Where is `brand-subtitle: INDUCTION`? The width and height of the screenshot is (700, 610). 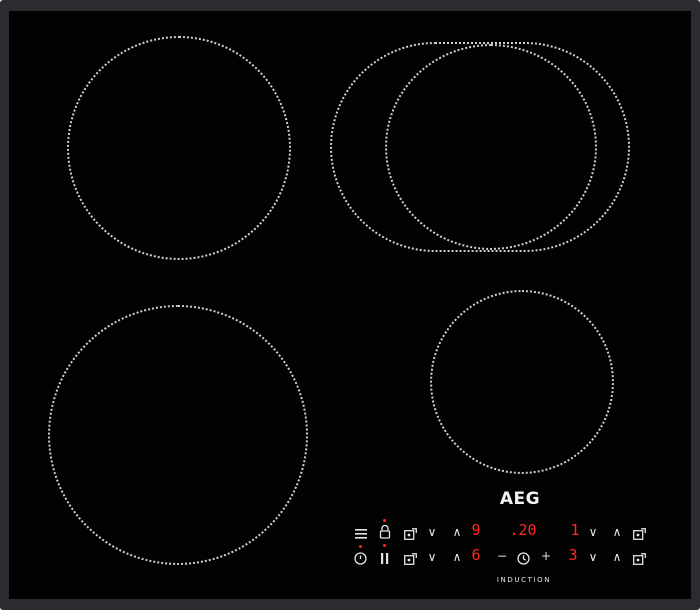 brand-subtitle: INDUCTION is located at coordinates (524, 580).